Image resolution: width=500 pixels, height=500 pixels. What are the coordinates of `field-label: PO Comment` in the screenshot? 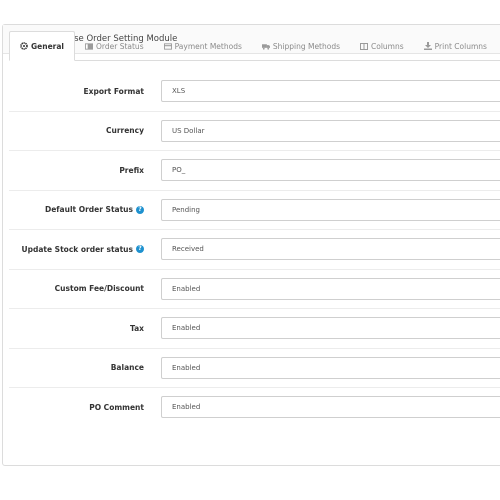 It's located at (116, 408).